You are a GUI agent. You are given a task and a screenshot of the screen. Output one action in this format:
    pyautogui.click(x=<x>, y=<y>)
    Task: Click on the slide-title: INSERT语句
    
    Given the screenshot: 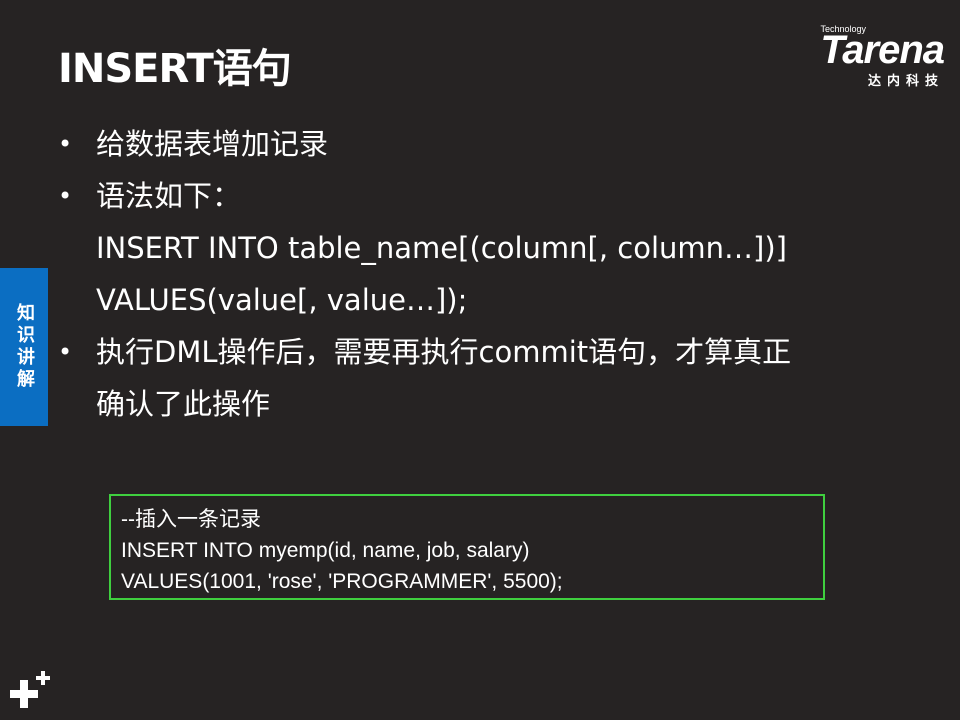 What is the action you would take?
    pyautogui.click(x=175, y=69)
    